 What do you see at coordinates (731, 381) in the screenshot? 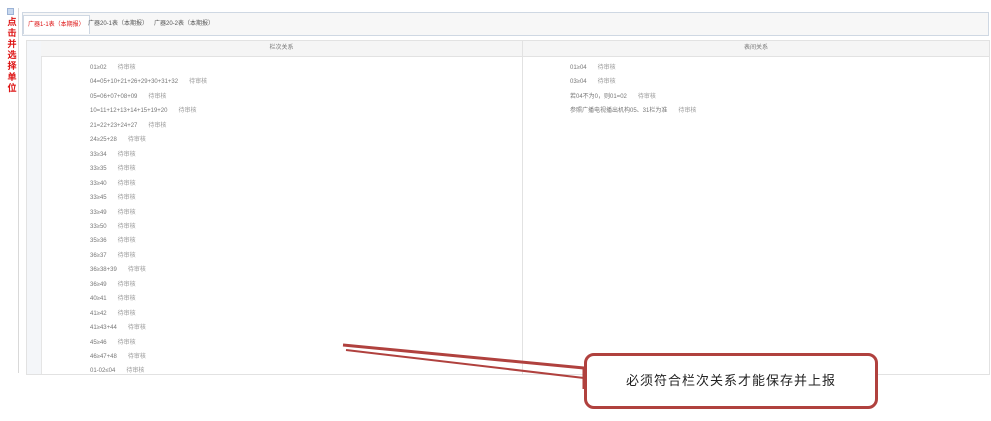
I see `callout-box: 必须符合栏次关系才能保存并上报` at bounding box center [731, 381].